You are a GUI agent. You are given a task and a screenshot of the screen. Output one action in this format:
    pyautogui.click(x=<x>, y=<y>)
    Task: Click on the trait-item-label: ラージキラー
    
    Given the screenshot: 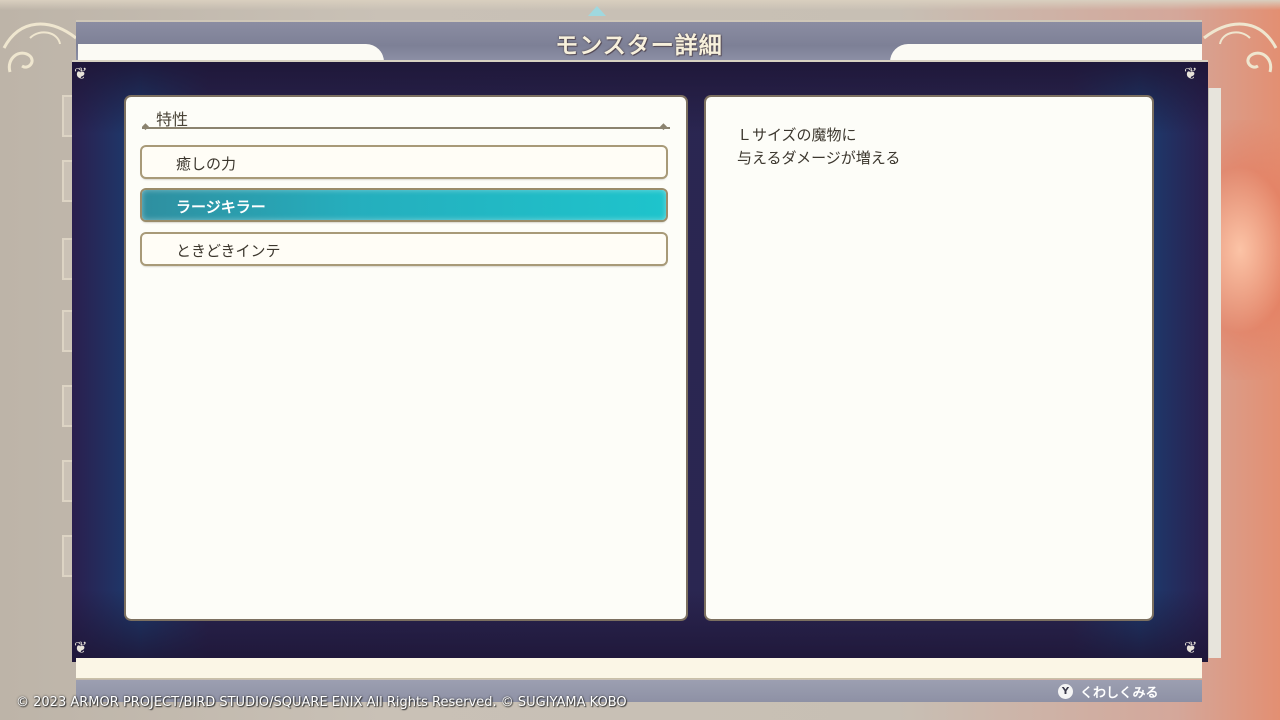 What is the action you would take?
    pyautogui.click(x=221, y=207)
    